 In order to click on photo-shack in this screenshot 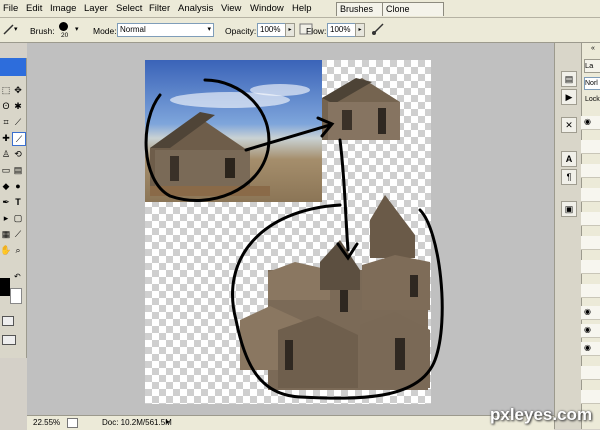, I will do `click(210, 154)`.